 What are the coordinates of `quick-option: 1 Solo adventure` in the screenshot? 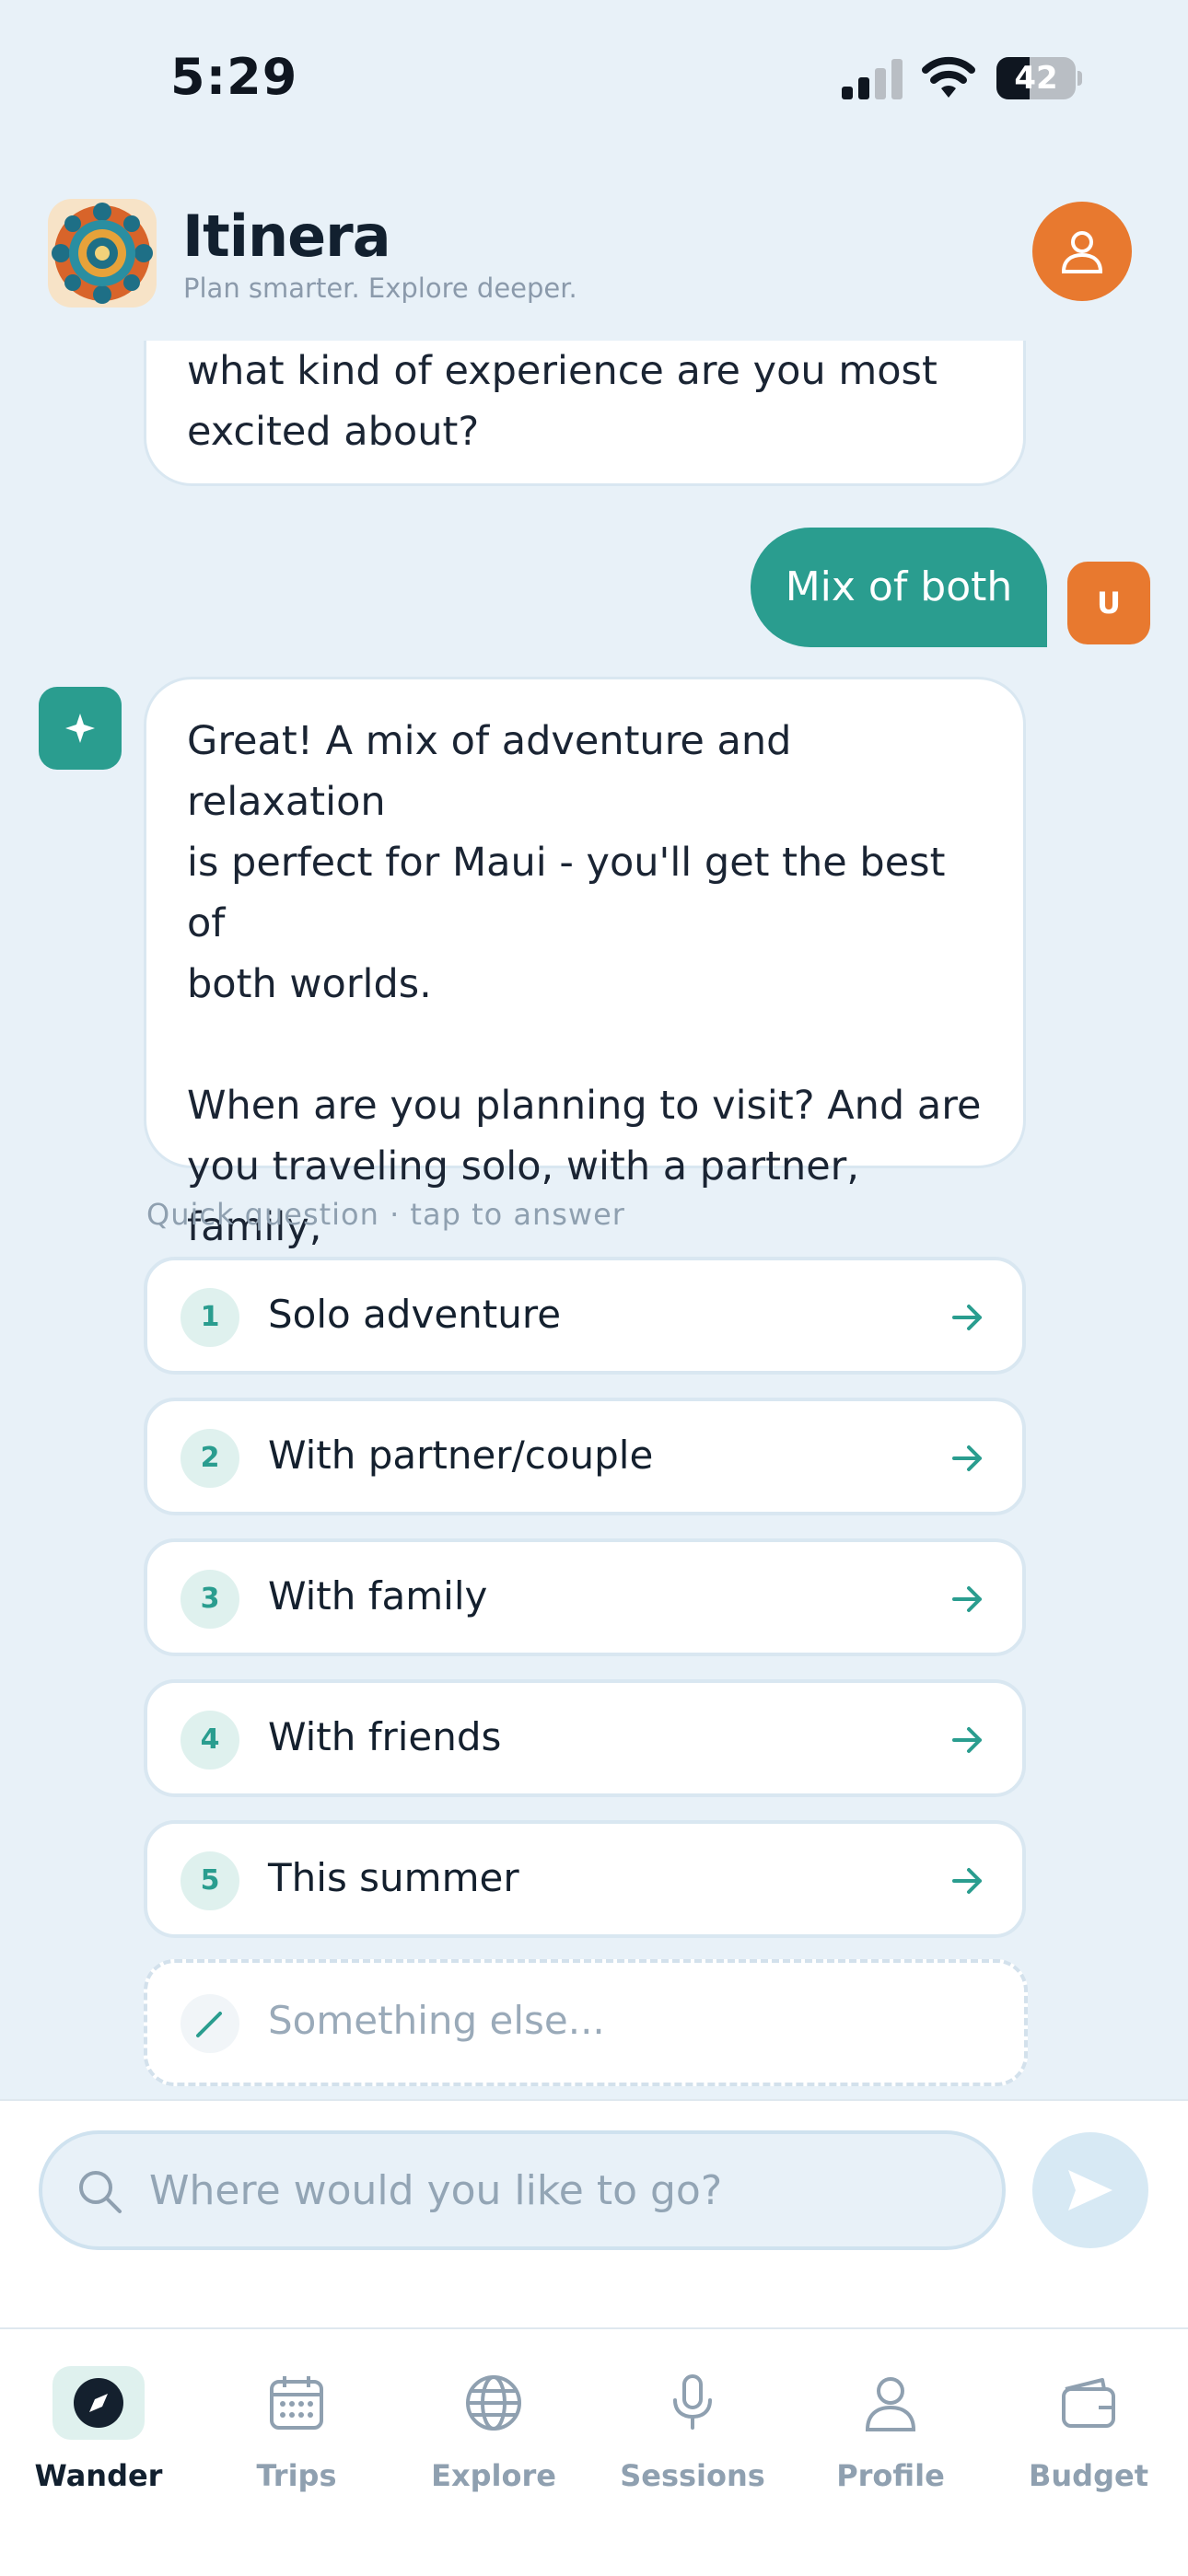 It's located at (585, 1316).